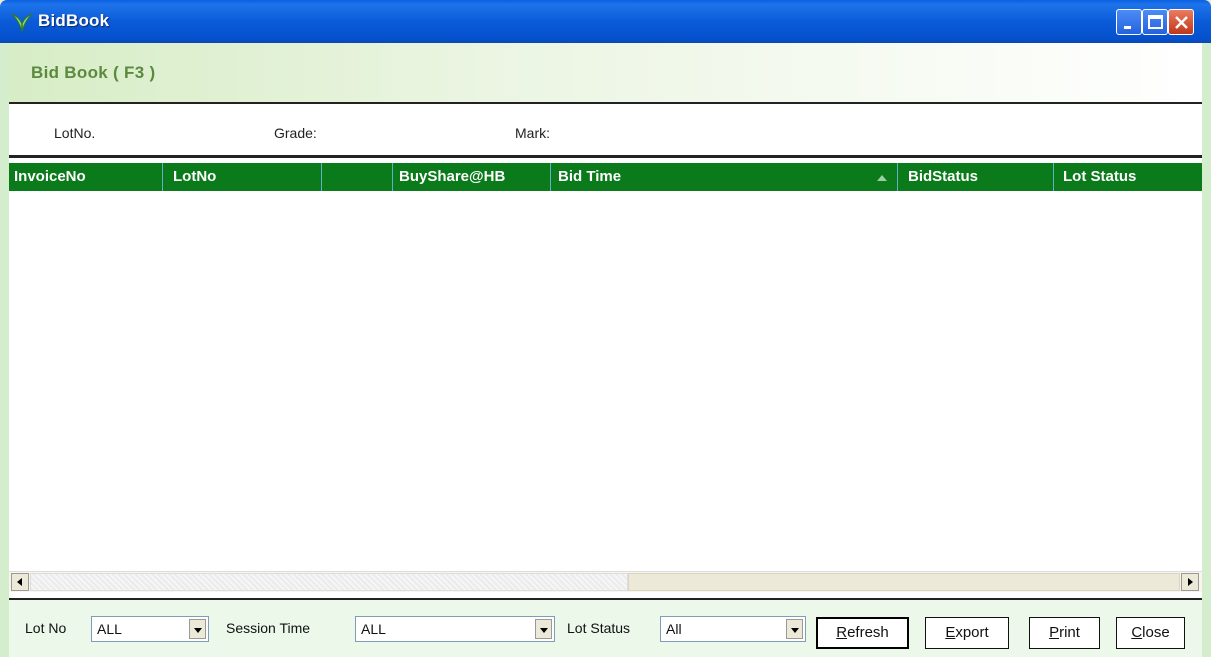  What do you see at coordinates (75, 133) in the screenshot?
I see `lotno-label: LotNo.` at bounding box center [75, 133].